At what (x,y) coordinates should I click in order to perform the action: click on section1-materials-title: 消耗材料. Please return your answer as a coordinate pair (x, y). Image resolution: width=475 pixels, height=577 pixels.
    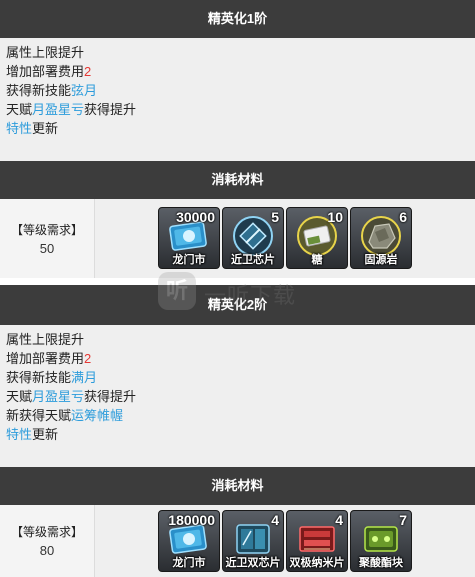
    Looking at the image, I should click on (237, 179).